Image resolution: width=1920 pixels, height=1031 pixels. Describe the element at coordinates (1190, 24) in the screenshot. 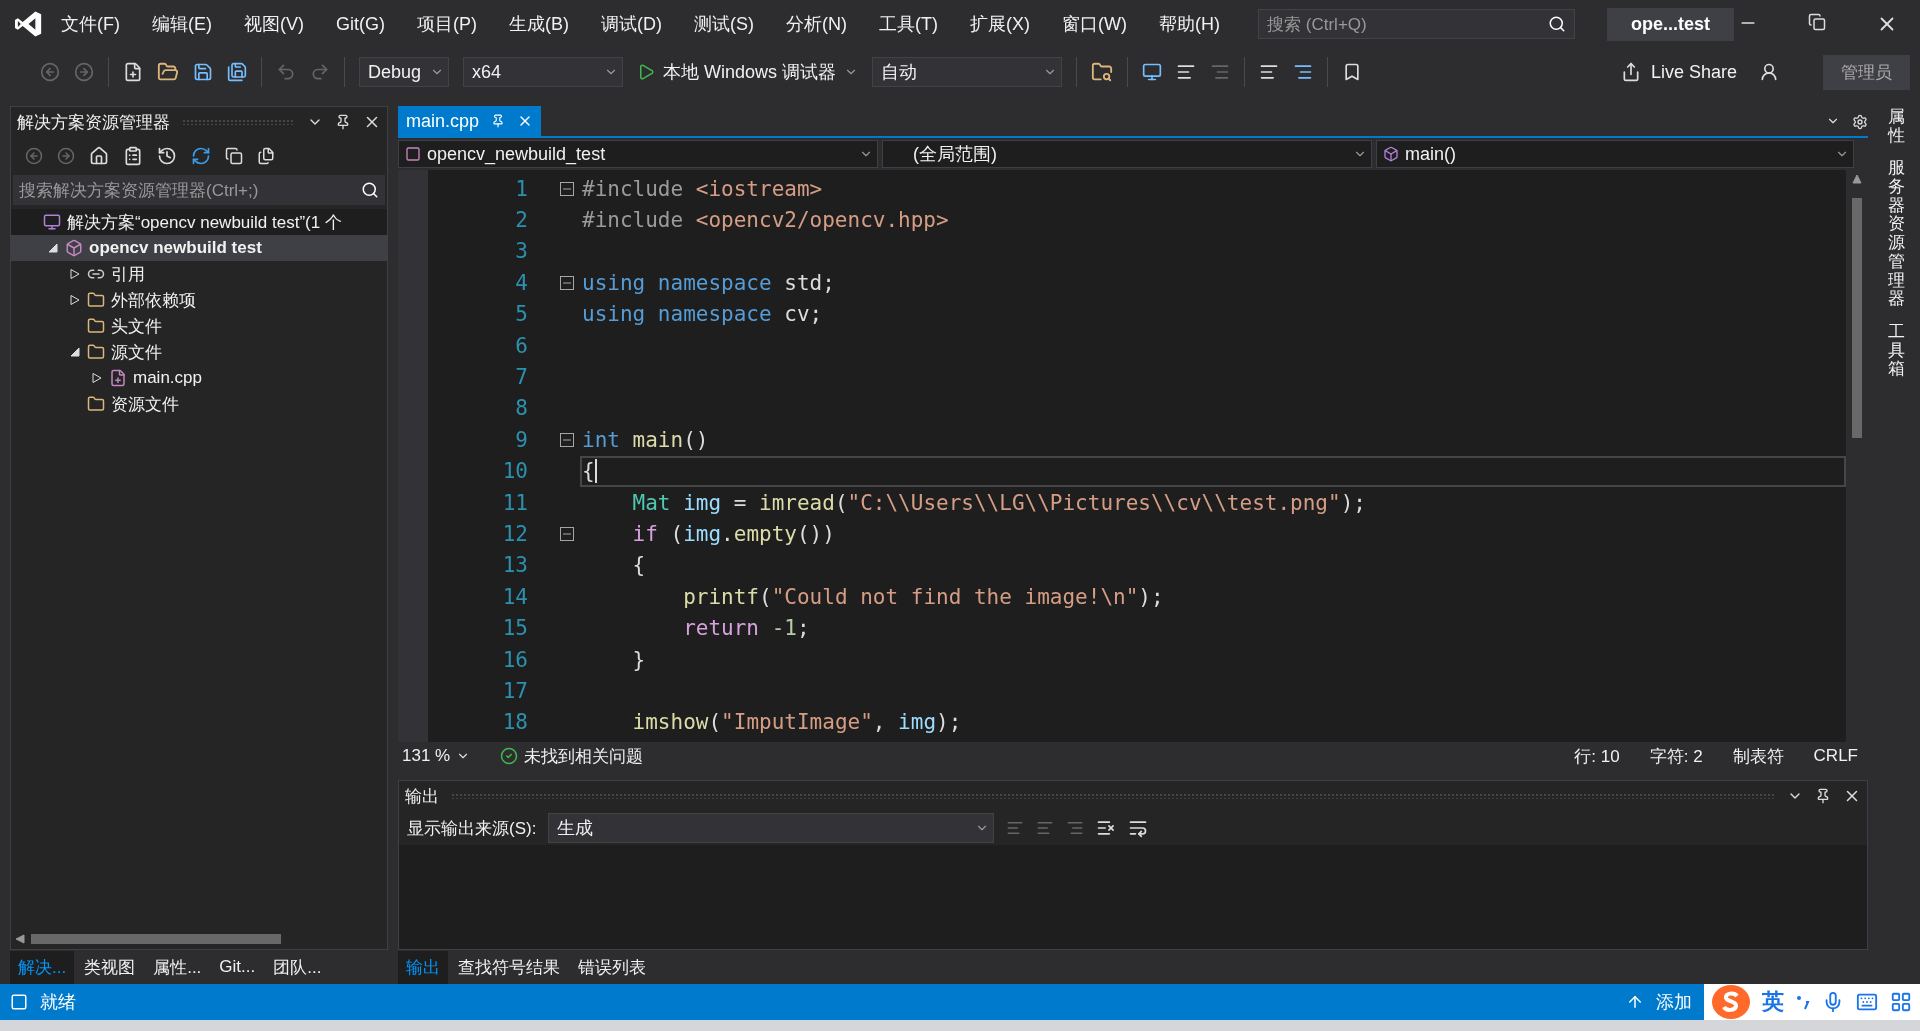

I see `menu-item: 帮助(H)` at that location.